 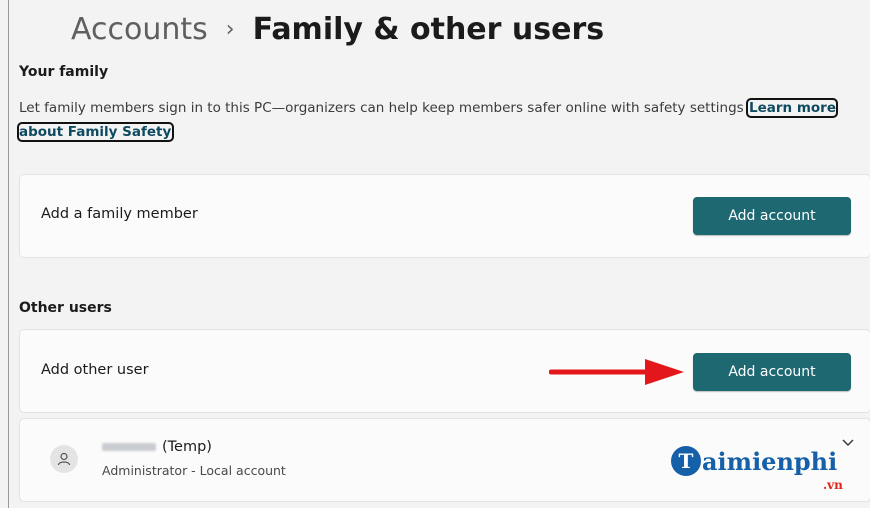 What do you see at coordinates (428, 29) in the screenshot?
I see `page-title: Family & other users` at bounding box center [428, 29].